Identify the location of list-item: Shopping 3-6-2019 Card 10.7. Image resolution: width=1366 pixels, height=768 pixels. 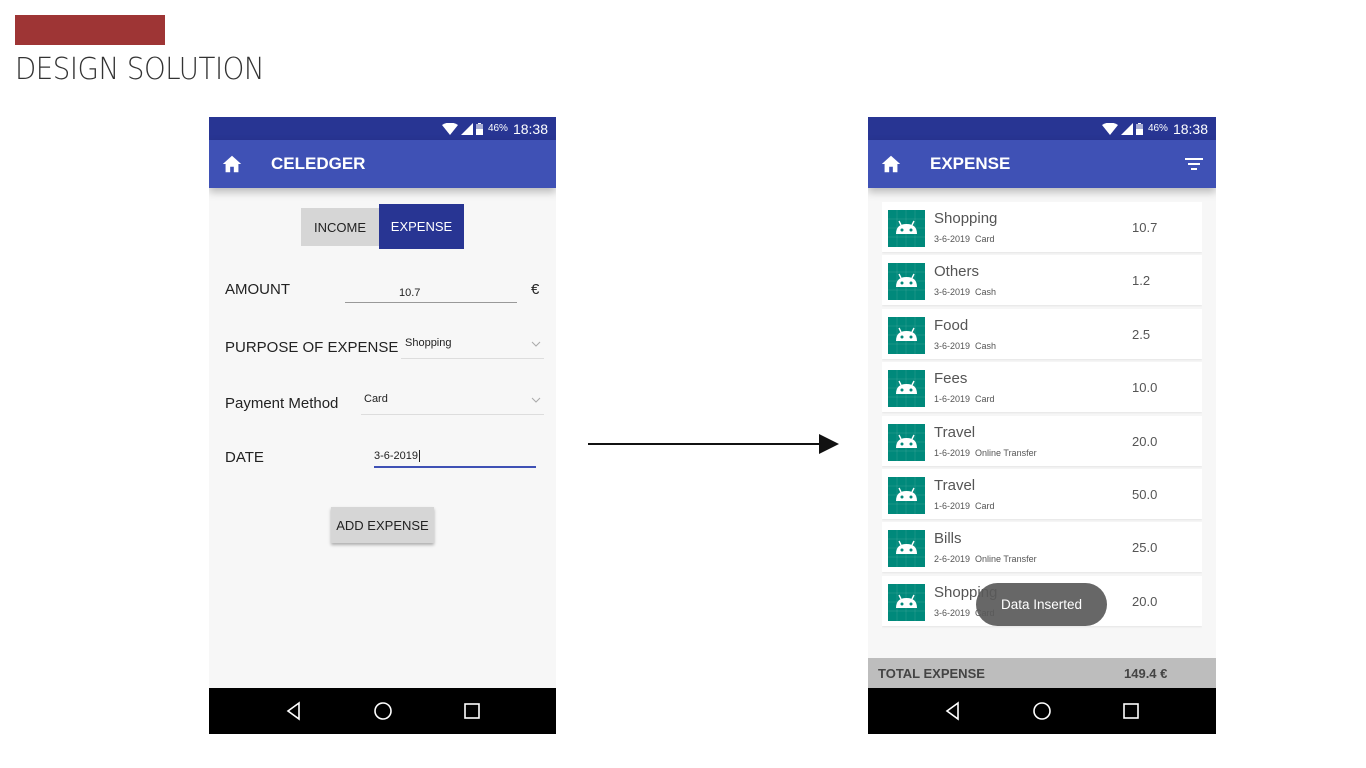
(1042, 227).